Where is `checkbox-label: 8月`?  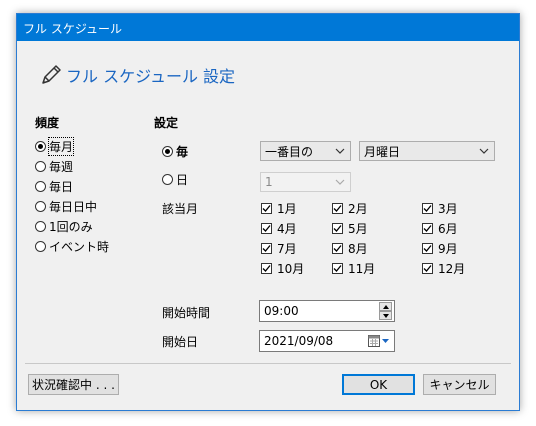
checkbox-label: 8月 is located at coordinates (358, 248).